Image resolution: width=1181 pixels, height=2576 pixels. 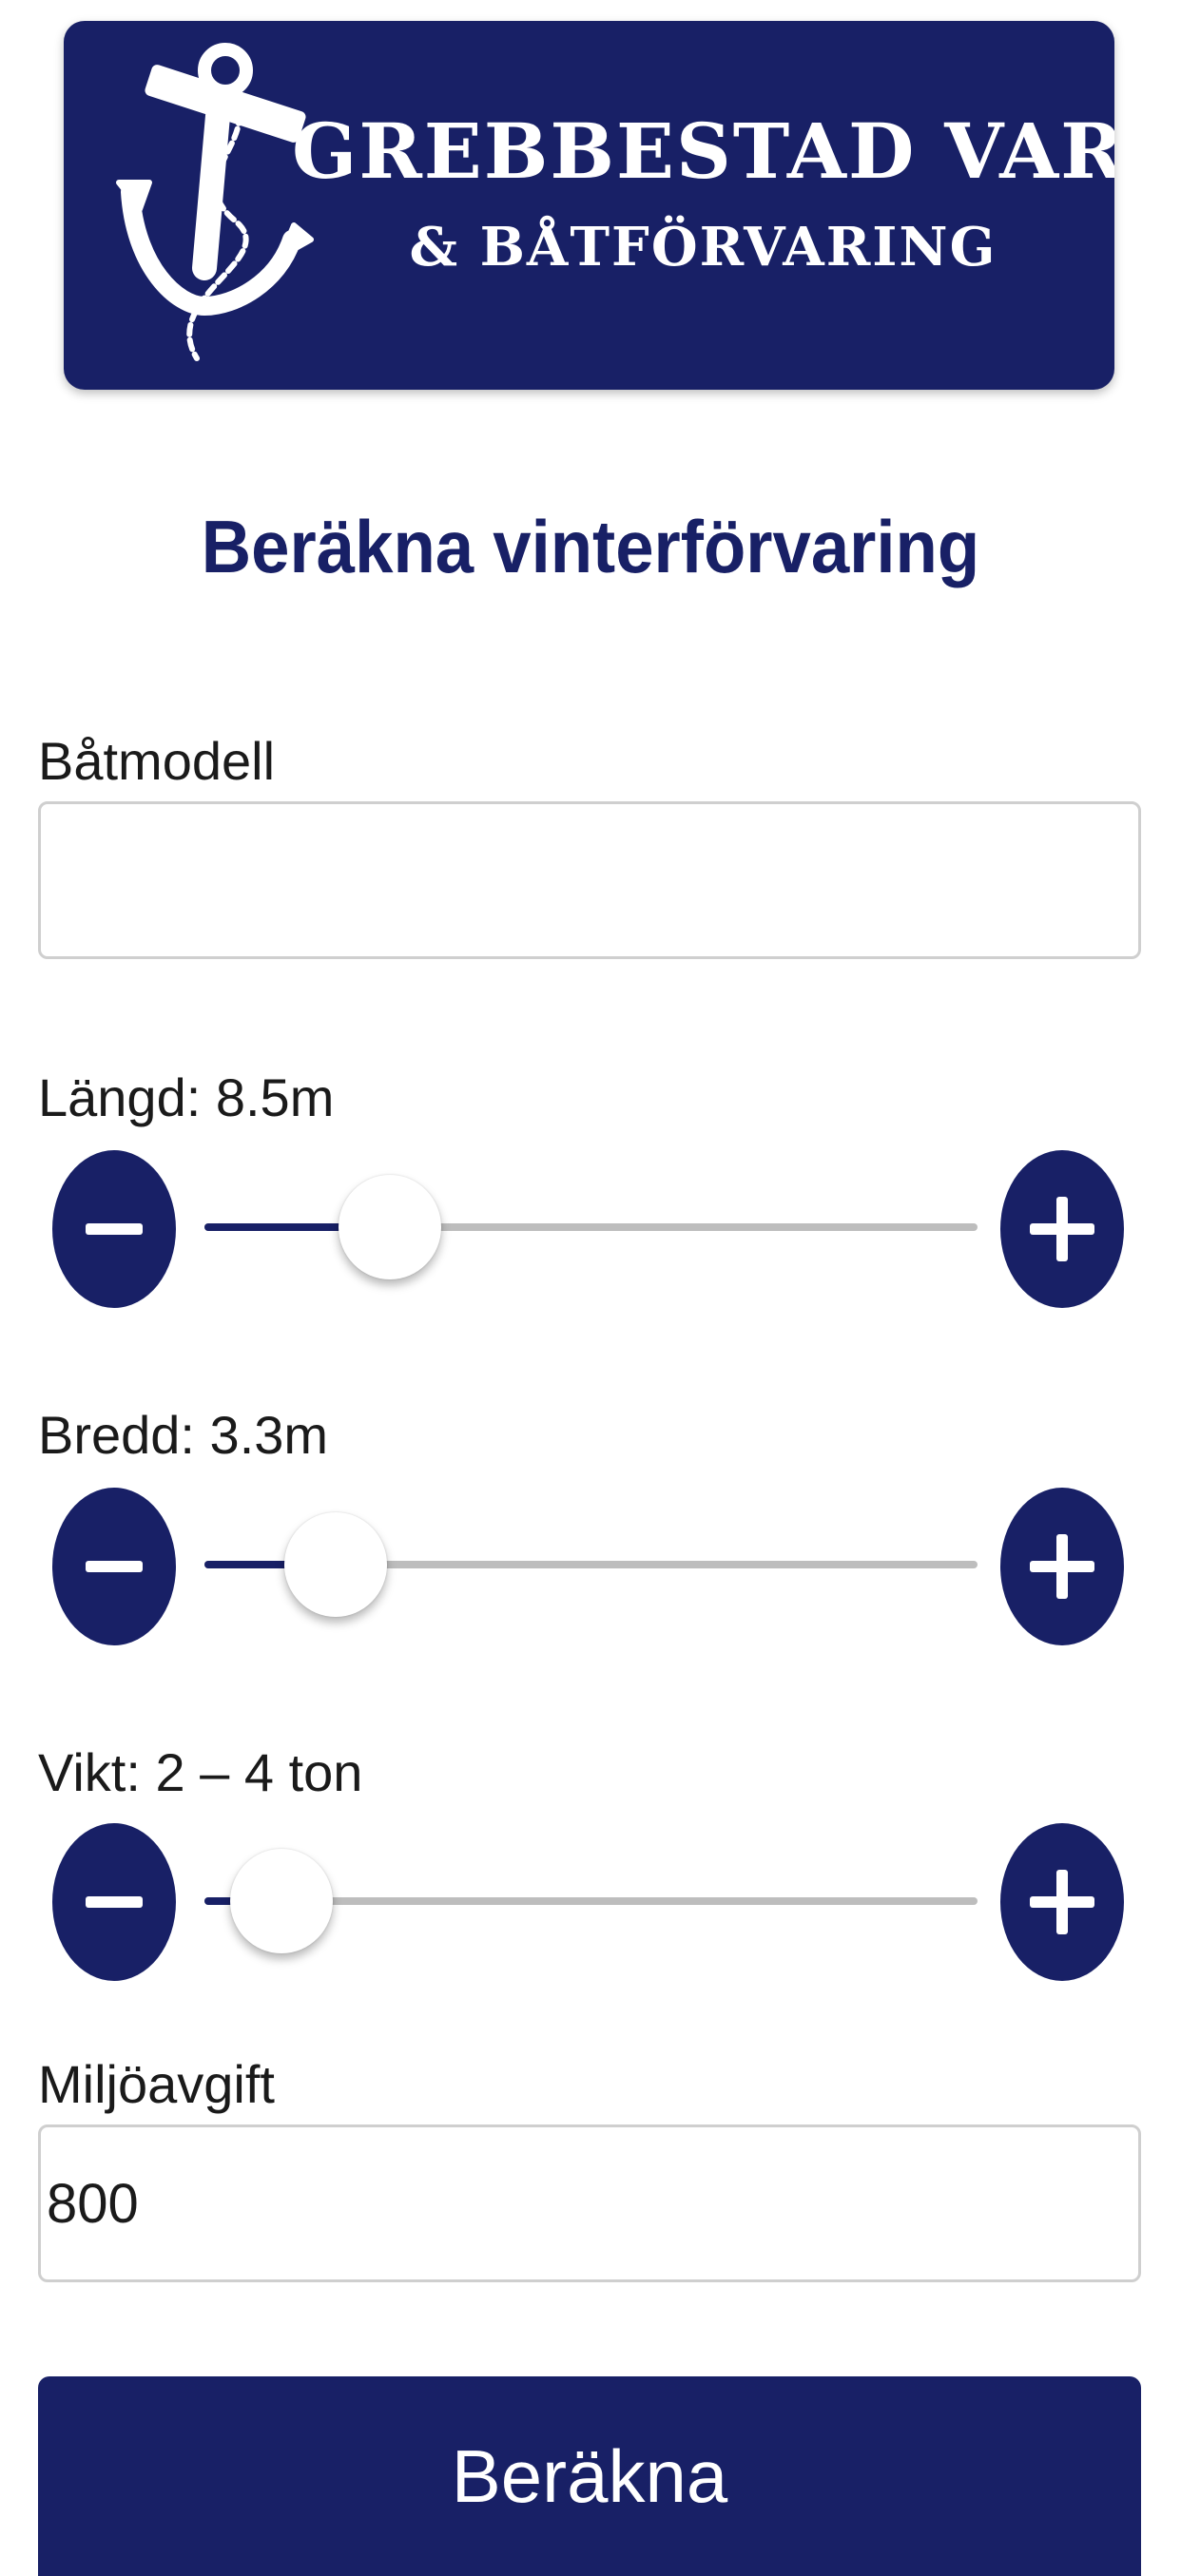 I want to click on length-slider-thumb, so click(x=390, y=1227).